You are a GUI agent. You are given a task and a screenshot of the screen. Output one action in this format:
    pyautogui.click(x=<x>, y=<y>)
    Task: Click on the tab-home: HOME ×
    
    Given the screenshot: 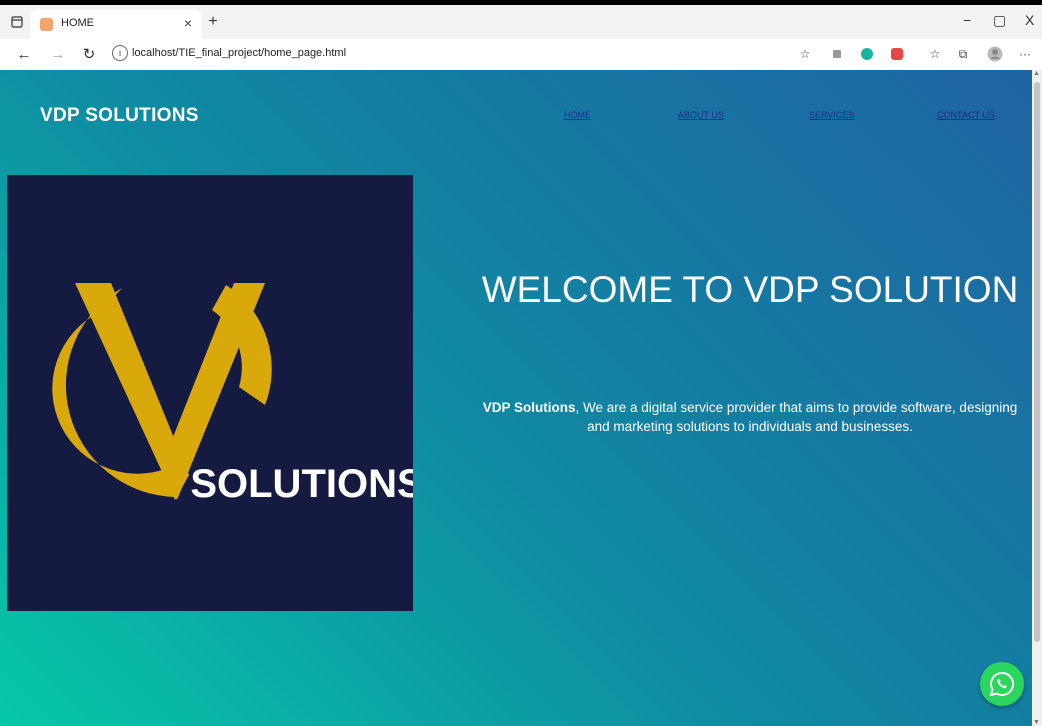 What is the action you would take?
    pyautogui.click(x=116, y=24)
    